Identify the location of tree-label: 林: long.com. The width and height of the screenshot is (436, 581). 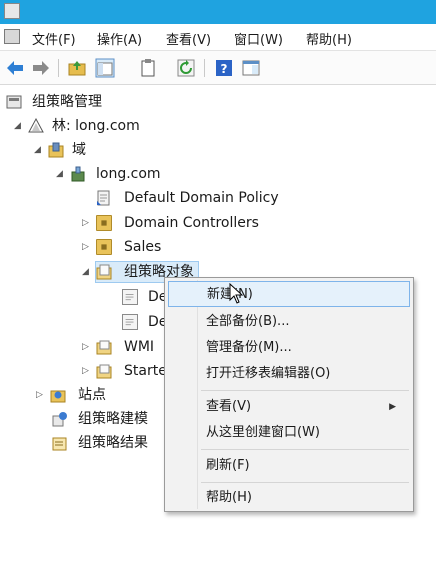
(96, 126).